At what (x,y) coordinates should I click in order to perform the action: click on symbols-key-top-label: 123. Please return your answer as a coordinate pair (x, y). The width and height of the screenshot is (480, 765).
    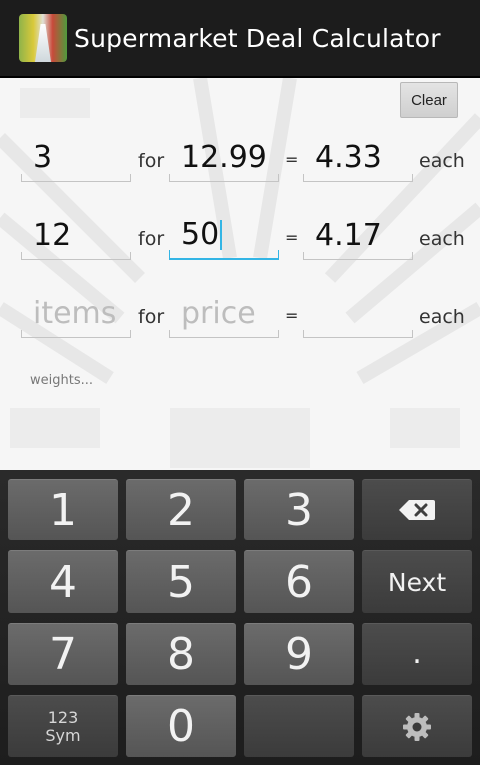
    Looking at the image, I should click on (63, 717).